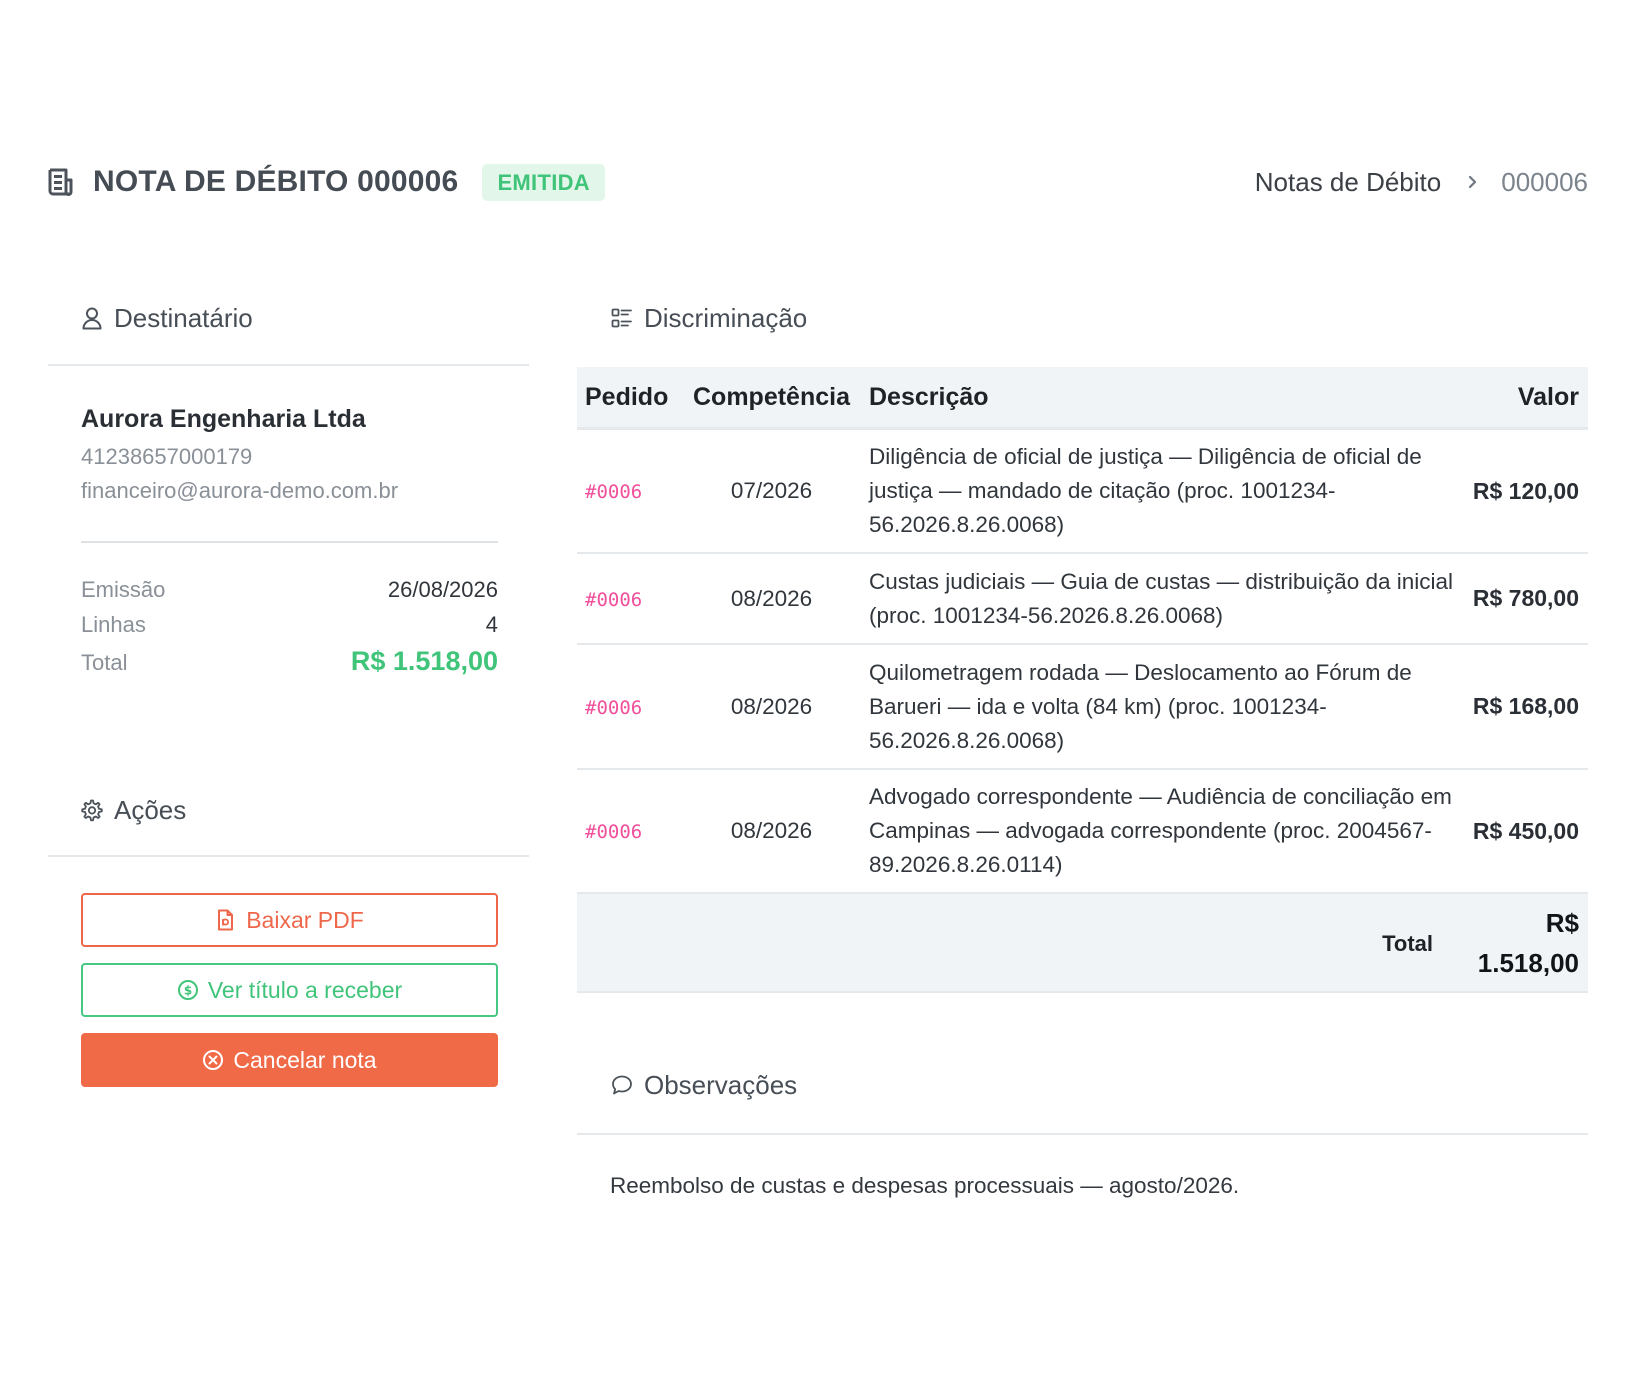 This screenshot has width=1630, height=1398. What do you see at coordinates (543, 182) in the screenshot?
I see `status-badge: EMITIDA` at bounding box center [543, 182].